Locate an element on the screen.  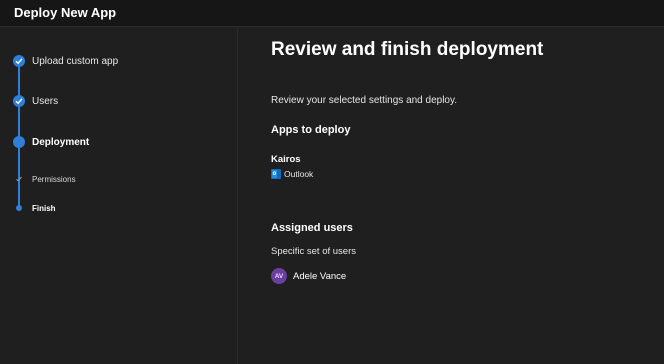
checkmark-icon is located at coordinates (19, 179).